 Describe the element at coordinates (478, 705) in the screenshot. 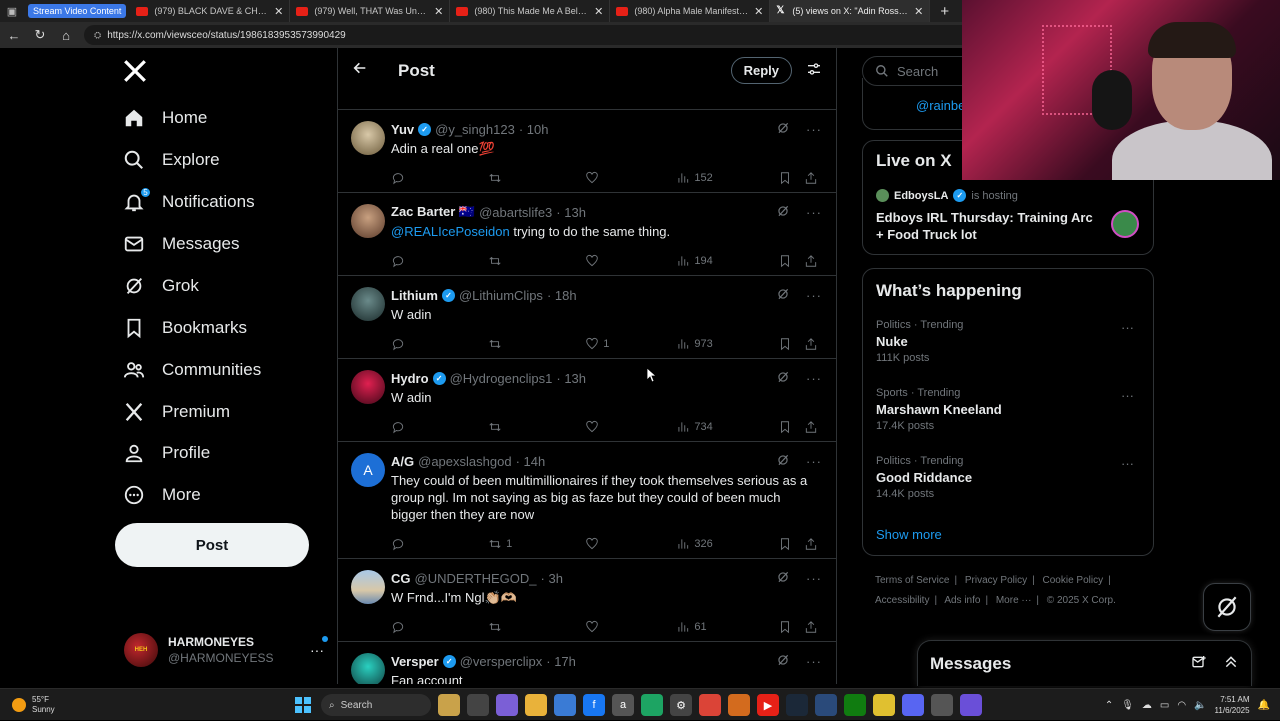

I see `task-view-icon` at that location.